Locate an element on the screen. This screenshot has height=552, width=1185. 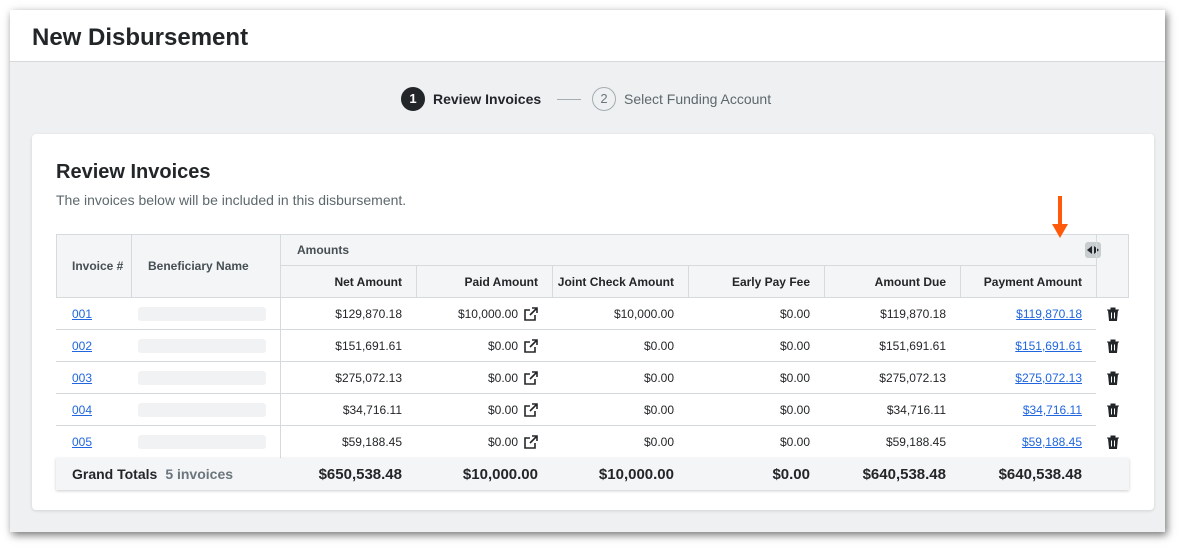
header-joint-check-amount: Joint Check Amount is located at coordinates (620, 282).